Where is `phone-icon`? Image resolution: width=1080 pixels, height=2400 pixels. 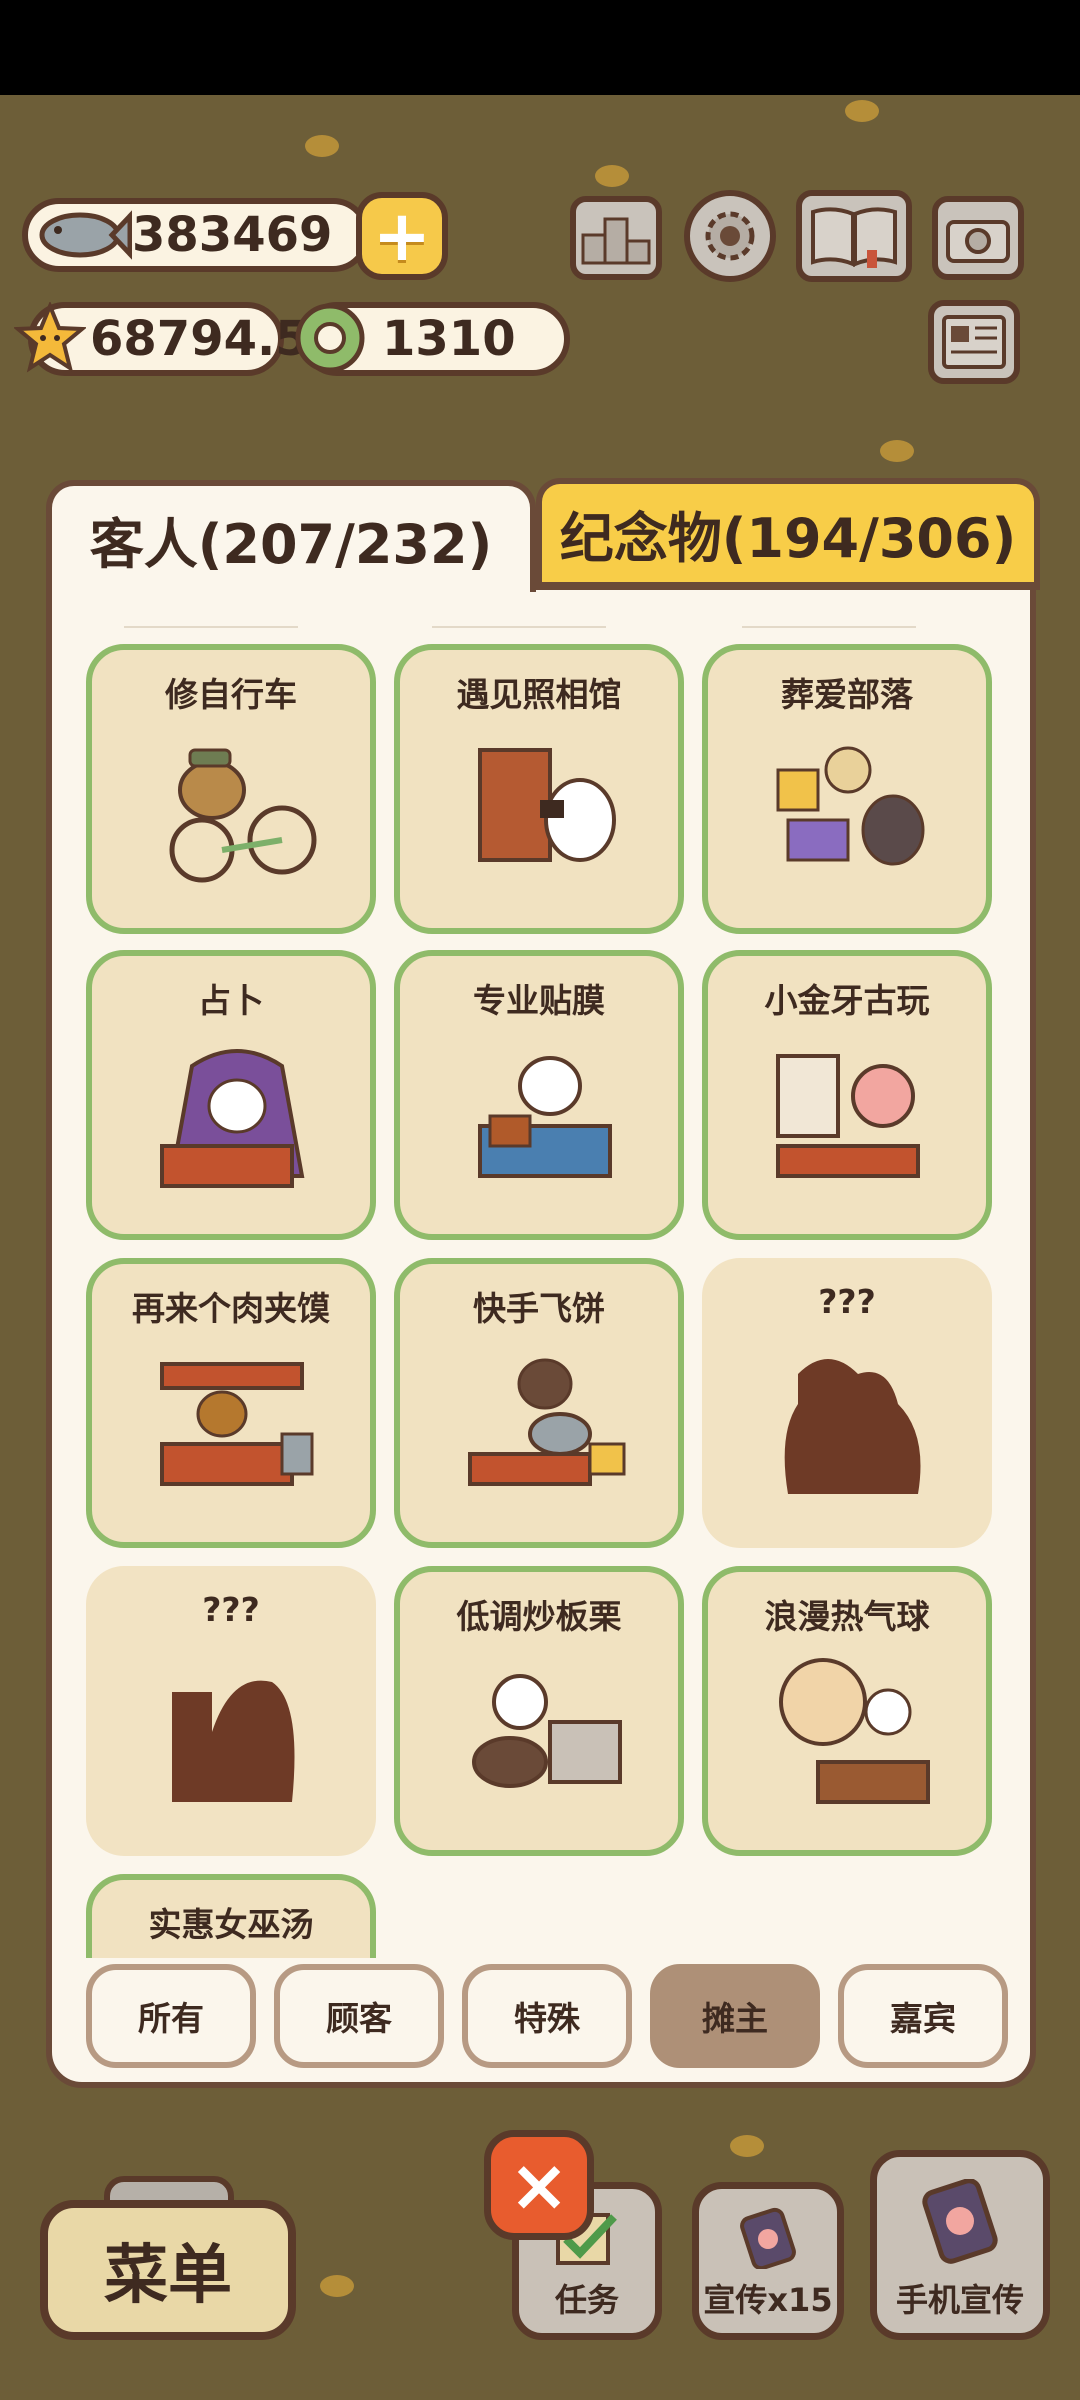 phone-icon is located at coordinates (960, 2221).